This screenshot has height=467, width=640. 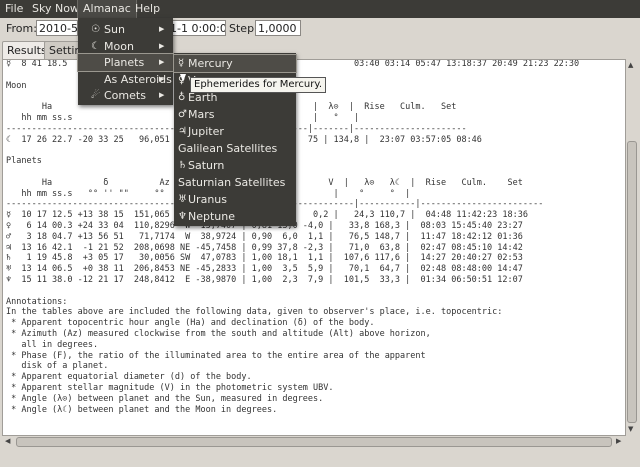 What do you see at coordinates (95, 95) in the screenshot?
I see `almanac-item-icon: ☄` at bounding box center [95, 95].